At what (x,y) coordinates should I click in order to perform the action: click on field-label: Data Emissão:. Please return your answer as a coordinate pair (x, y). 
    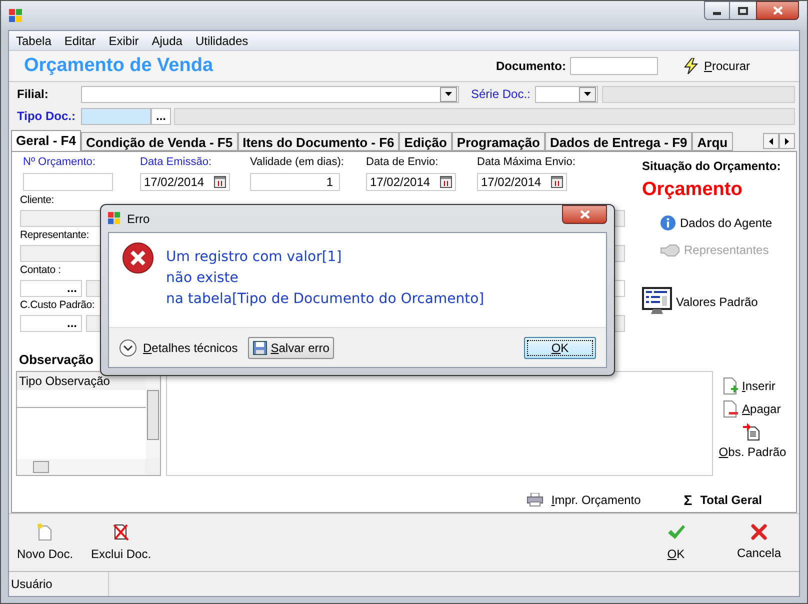
    Looking at the image, I should click on (176, 162).